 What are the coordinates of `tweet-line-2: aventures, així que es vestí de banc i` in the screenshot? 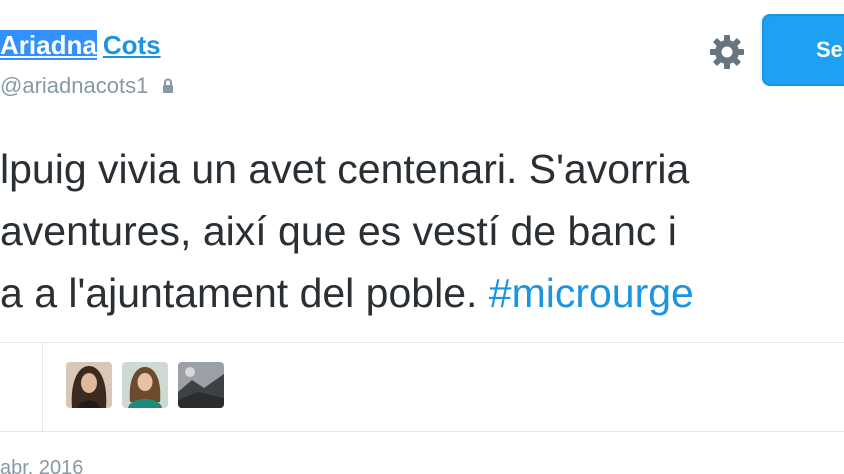 It's located at (338, 231).